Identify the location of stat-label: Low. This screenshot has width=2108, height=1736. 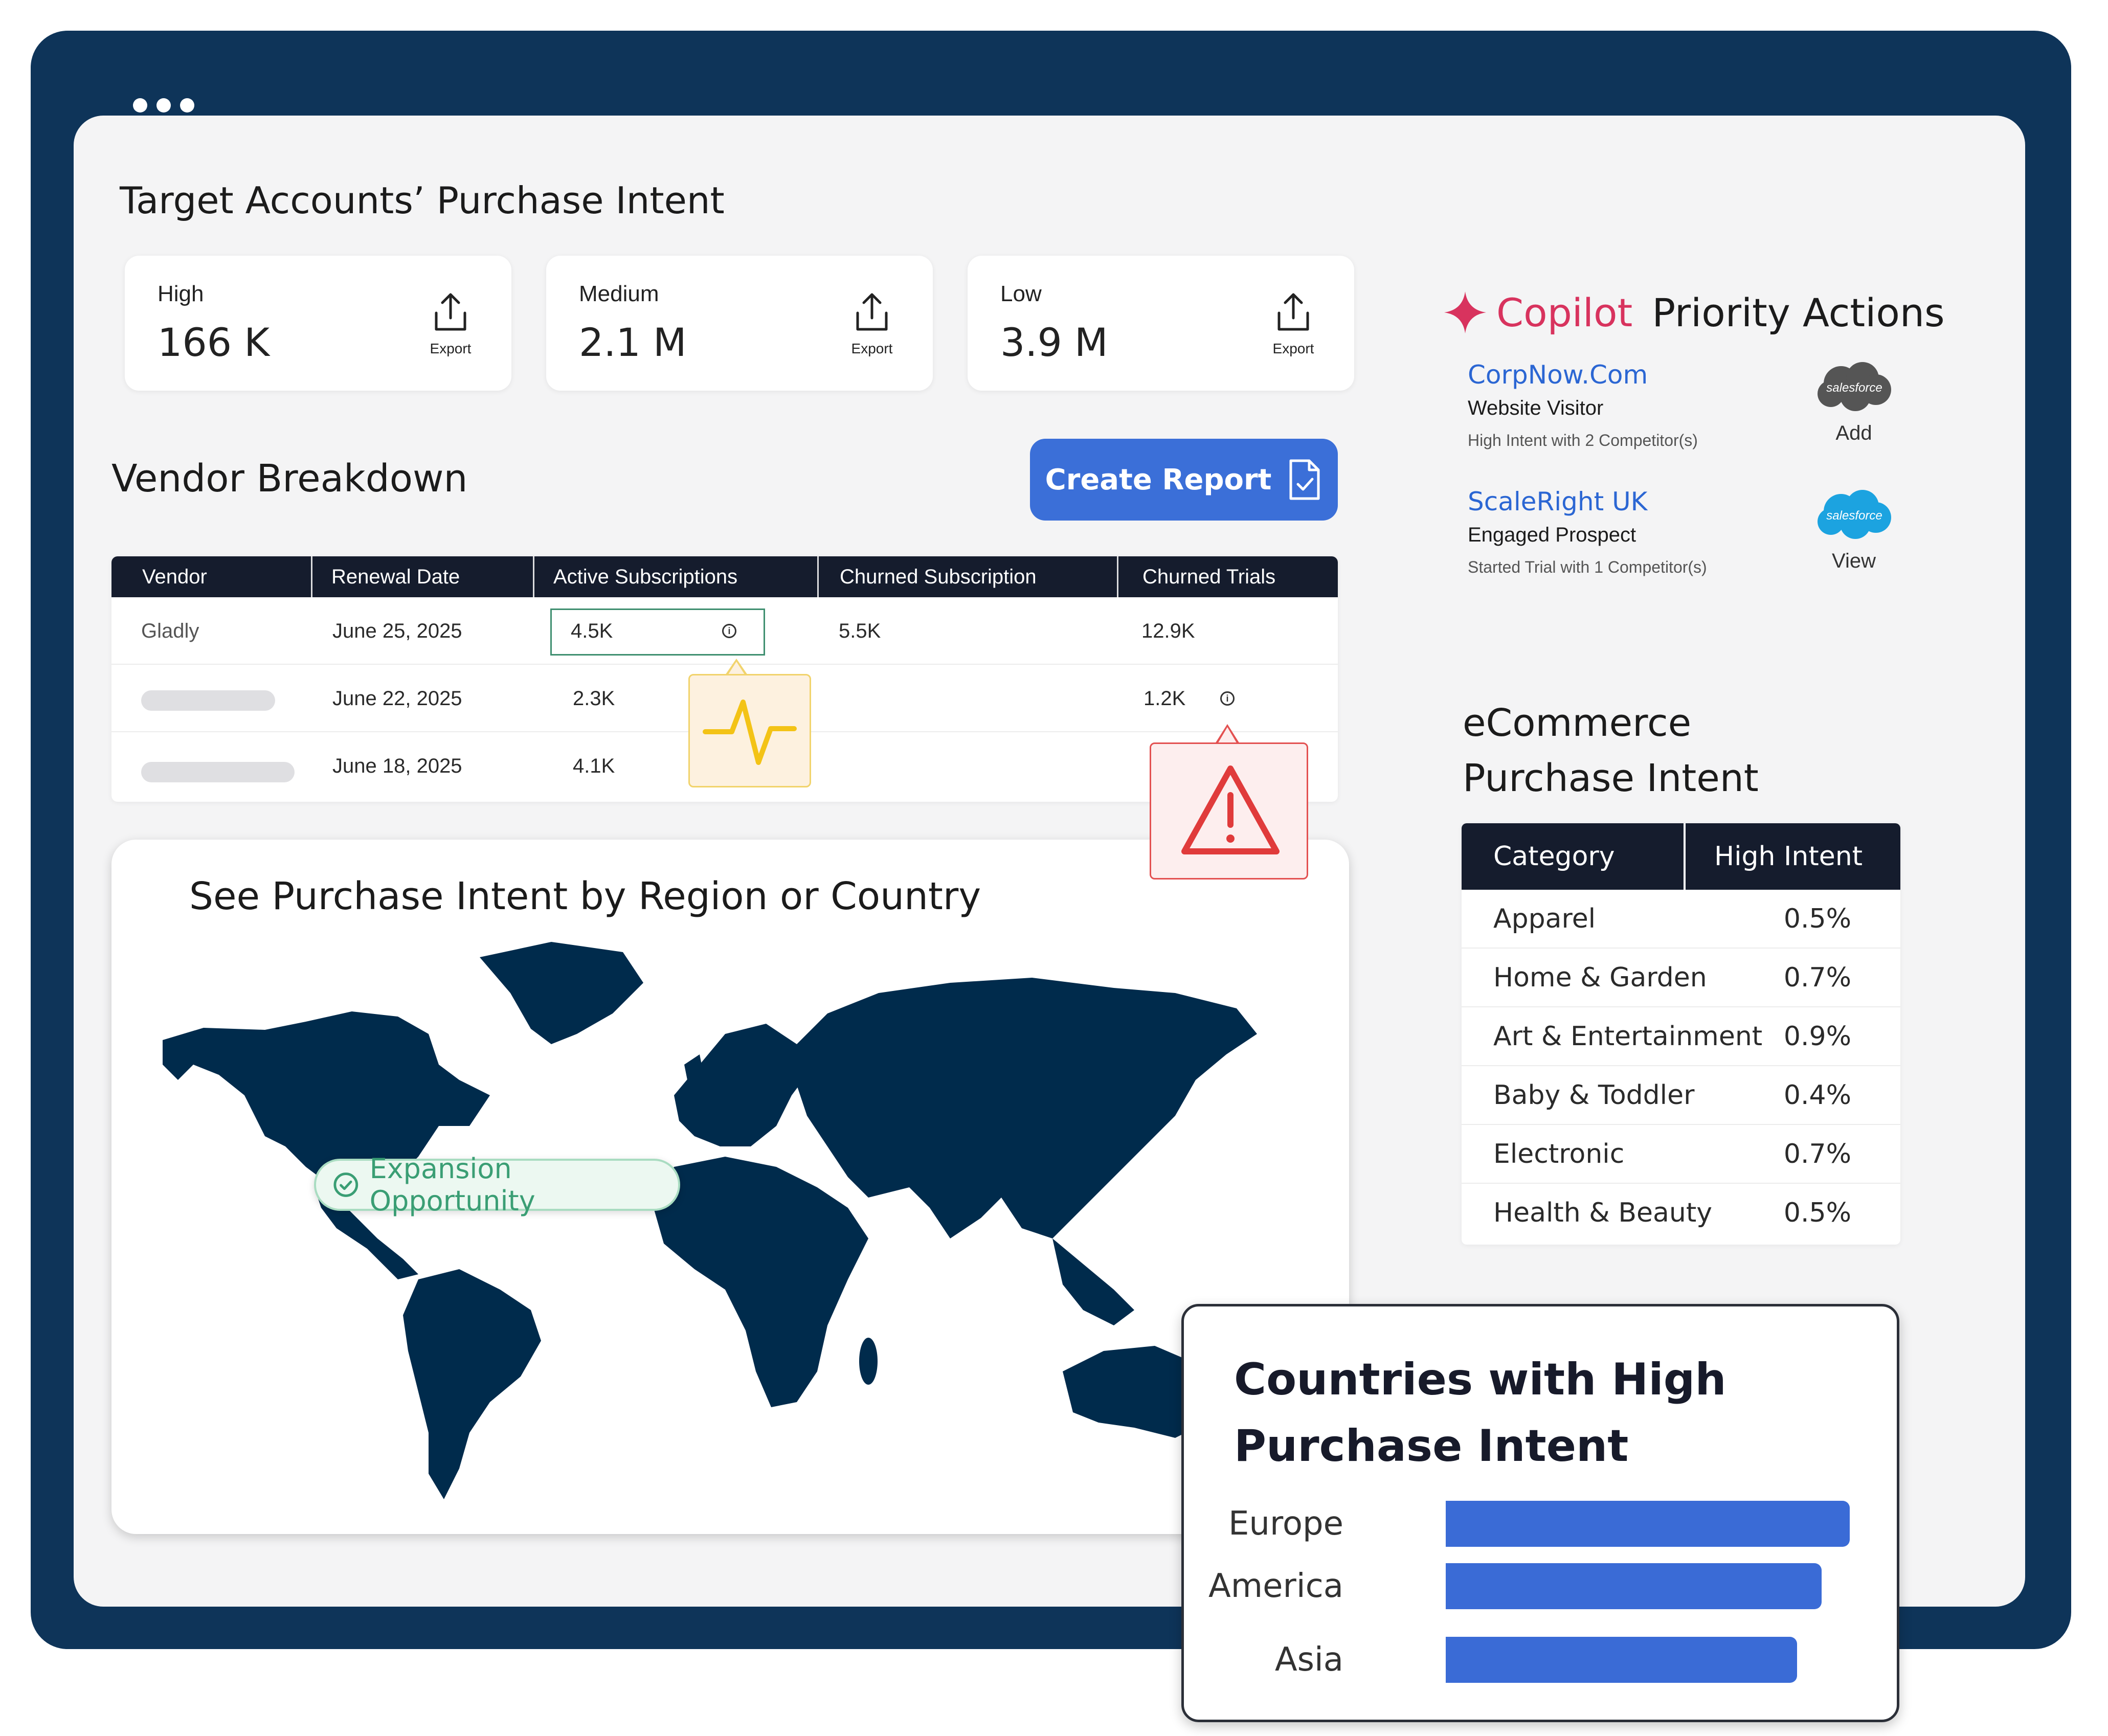
(1021, 293).